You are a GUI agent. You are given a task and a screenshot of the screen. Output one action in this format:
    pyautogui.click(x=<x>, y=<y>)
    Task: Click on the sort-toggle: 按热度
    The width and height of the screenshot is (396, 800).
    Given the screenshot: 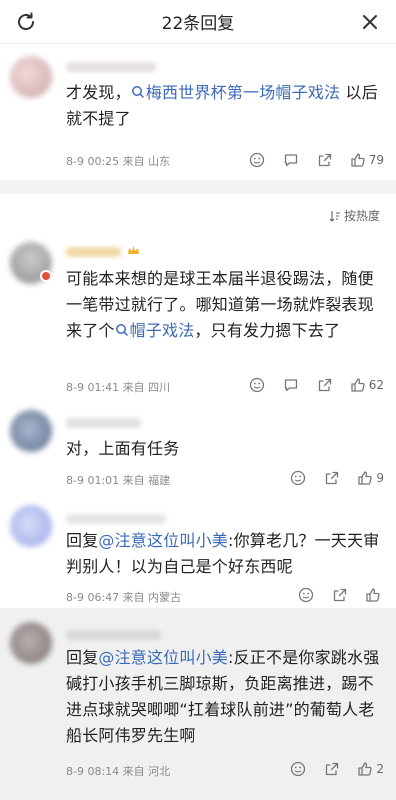 What is the action you would take?
    pyautogui.click(x=354, y=215)
    